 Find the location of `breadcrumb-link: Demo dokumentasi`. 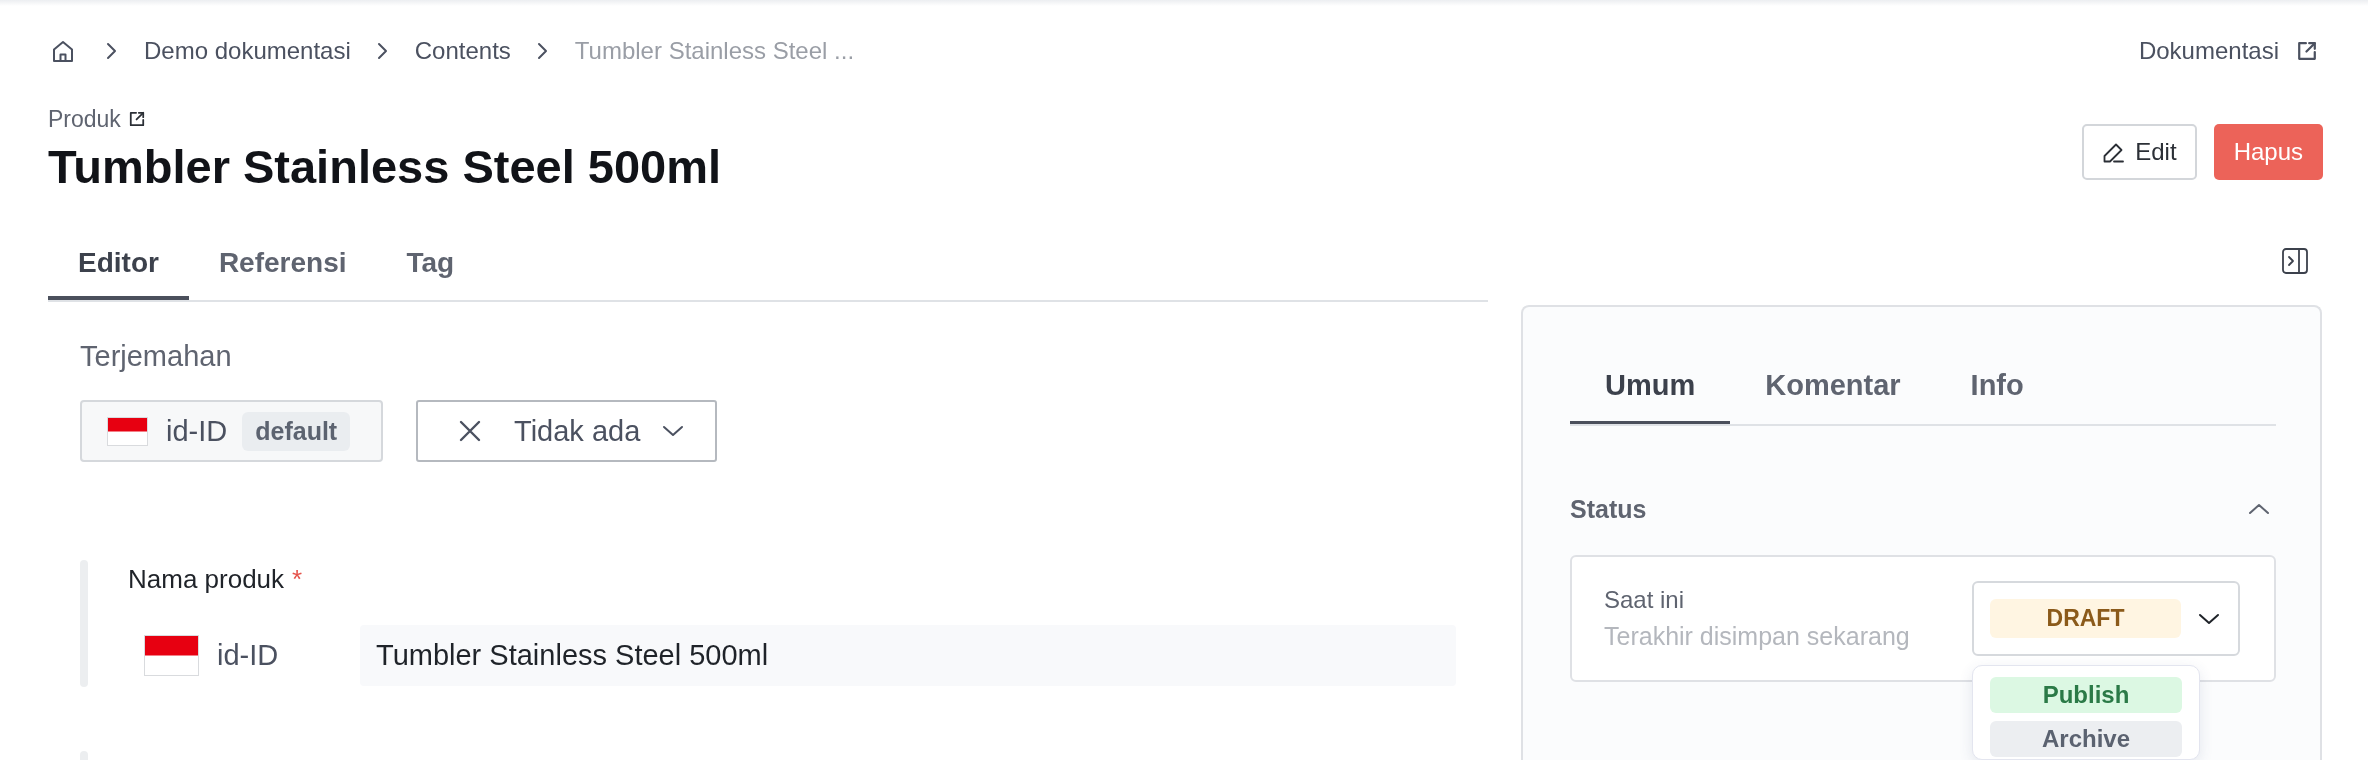

breadcrumb-link: Demo dokumentasi is located at coordinates (247, 51).